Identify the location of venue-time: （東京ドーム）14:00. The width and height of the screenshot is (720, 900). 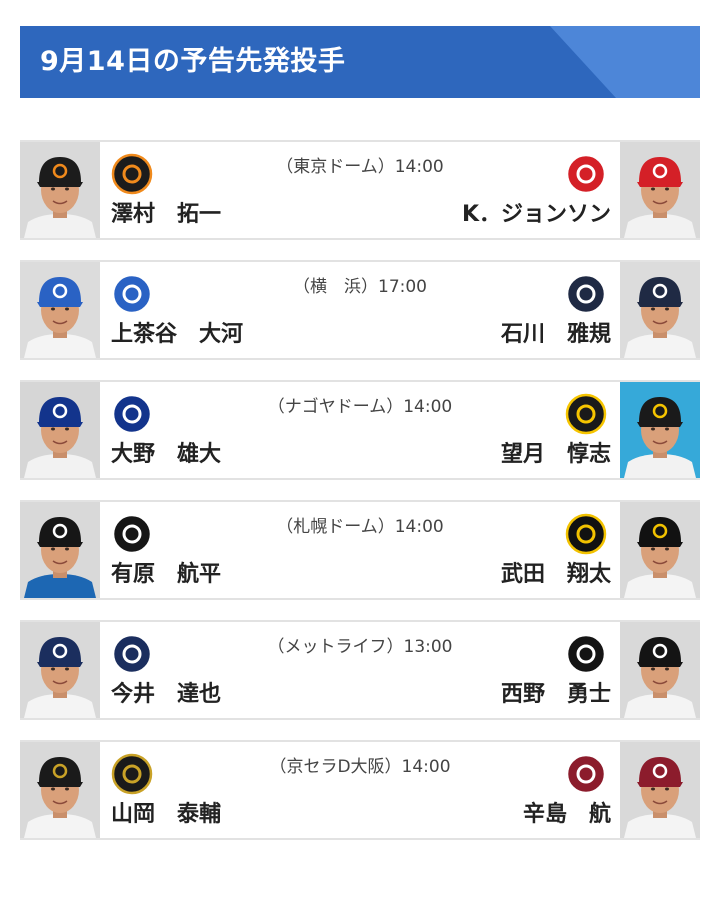
(360, 167).